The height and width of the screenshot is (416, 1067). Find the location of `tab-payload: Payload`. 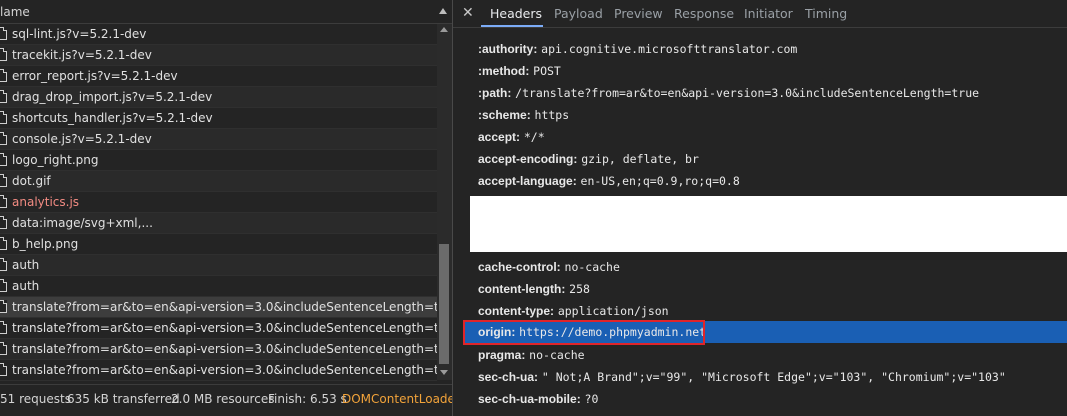

tab-payload: Payload is located at coordinates (578, 13).